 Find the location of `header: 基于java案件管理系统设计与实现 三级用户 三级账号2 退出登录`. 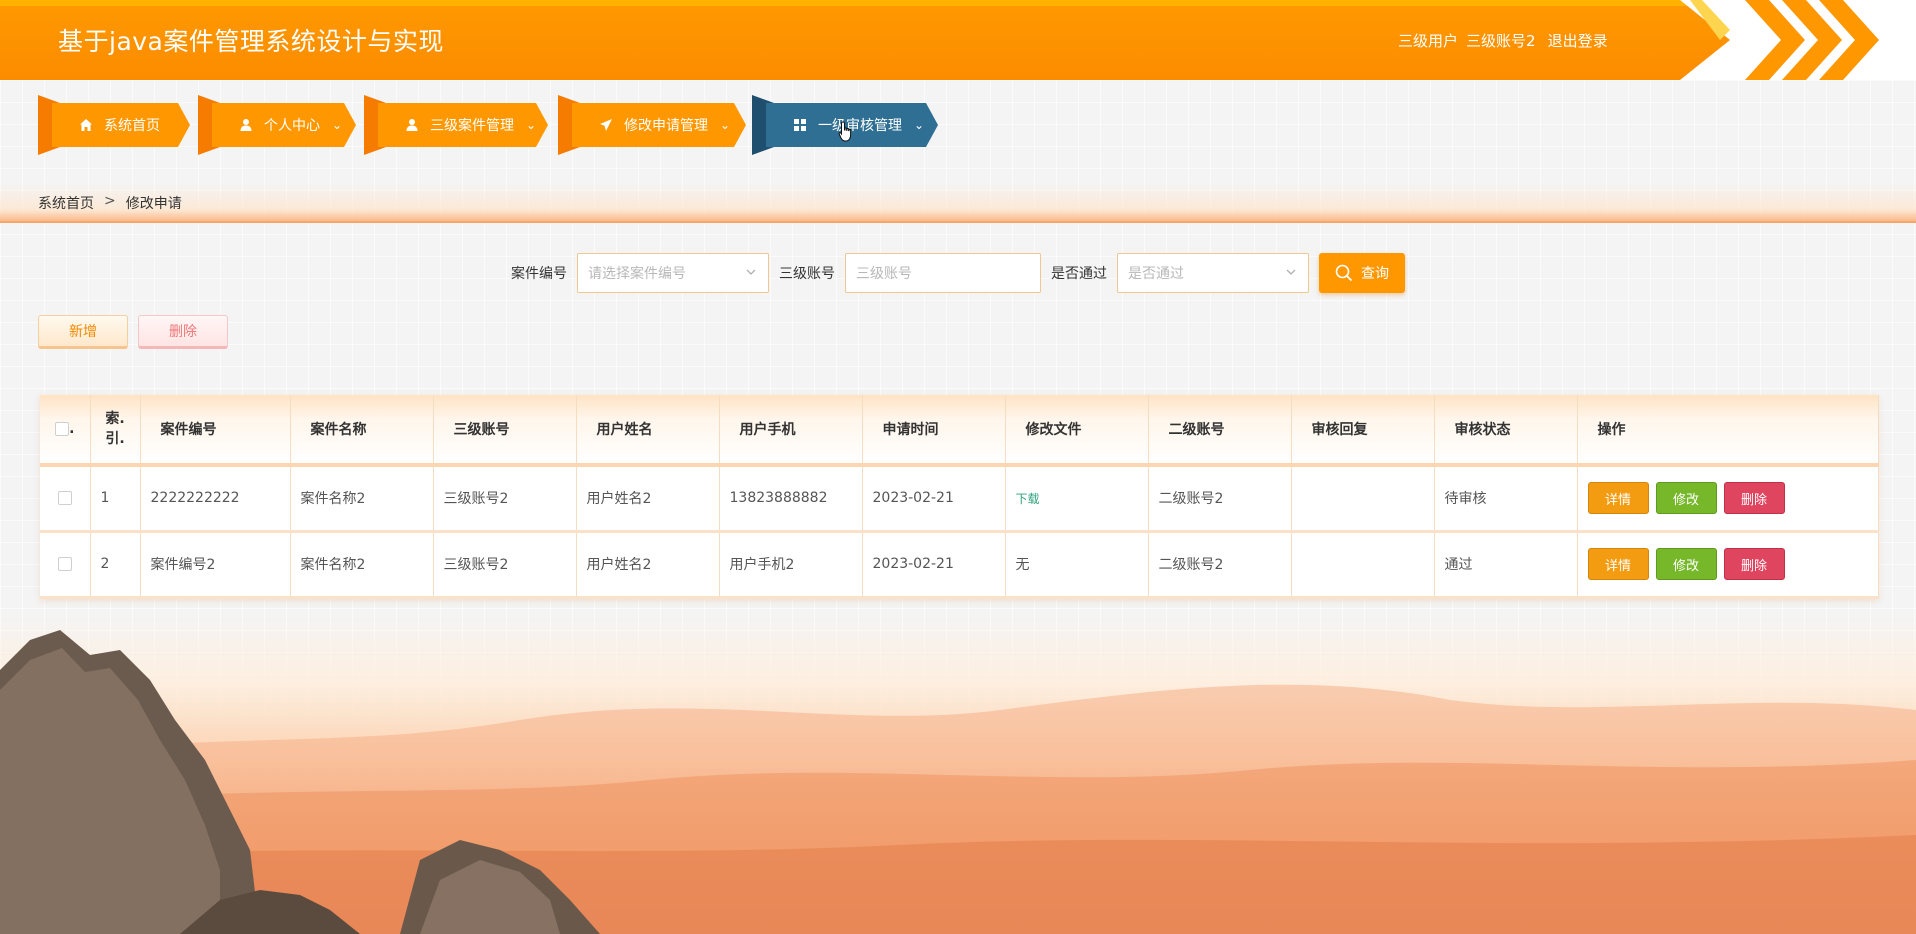

header: 基于java案件管理系统设计与实现 三级用户 三级账号2 退出登录 is located at coordinates (958, 40).